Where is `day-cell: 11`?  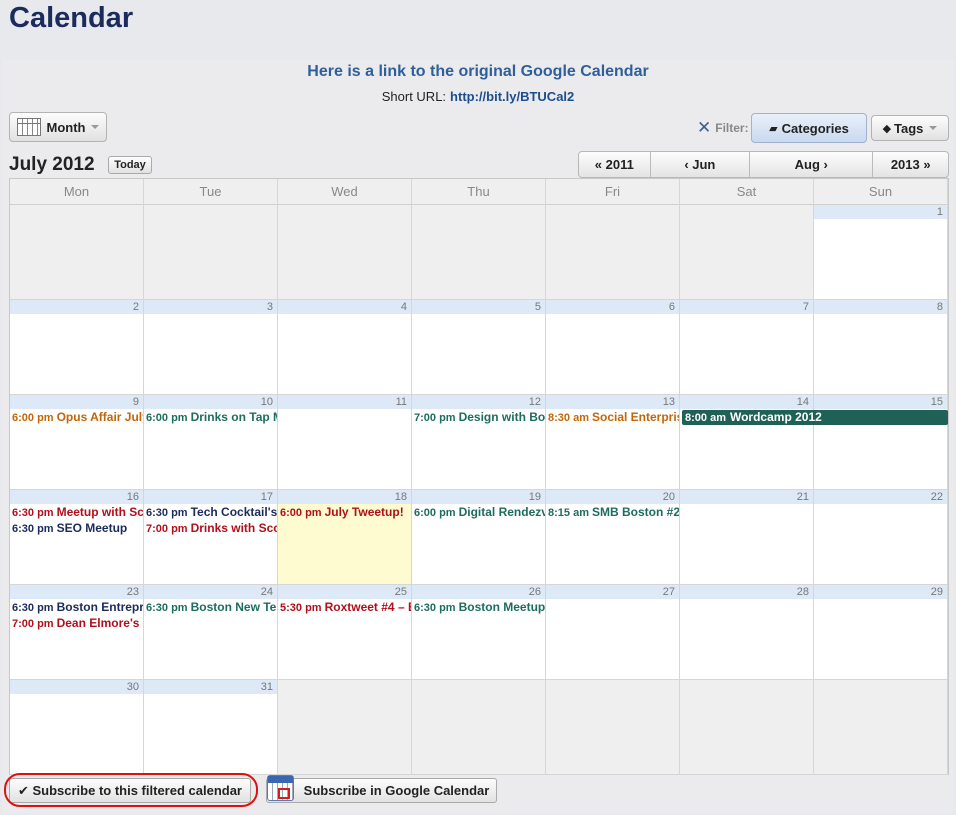
day-cell: 11 is located at coordinates (345, 442).